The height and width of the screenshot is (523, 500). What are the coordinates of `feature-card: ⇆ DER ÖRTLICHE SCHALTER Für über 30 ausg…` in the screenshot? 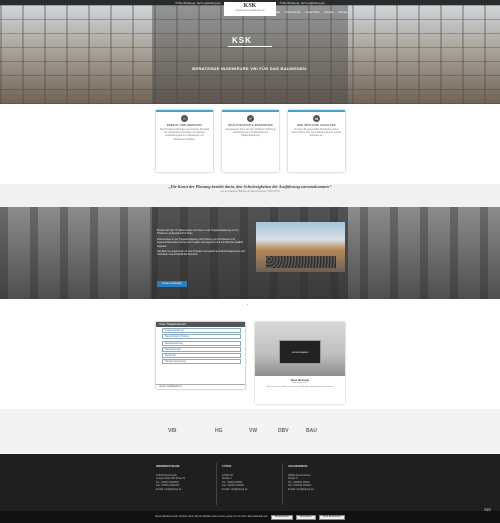 It's located at (316, 141).